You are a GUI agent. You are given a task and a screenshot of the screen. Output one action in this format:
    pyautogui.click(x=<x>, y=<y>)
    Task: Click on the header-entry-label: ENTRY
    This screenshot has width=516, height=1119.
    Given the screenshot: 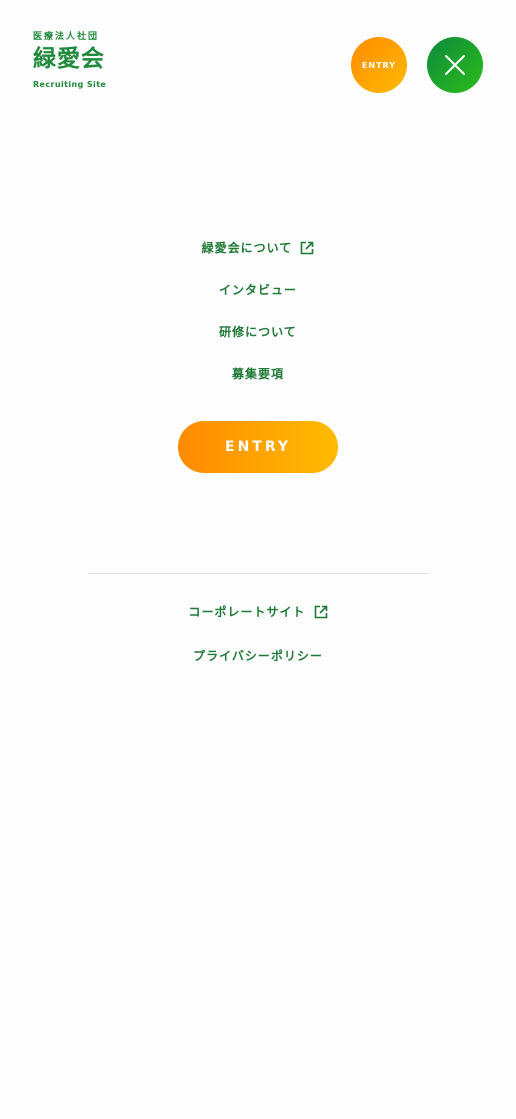 What is the action you would take?
    pyautogui.click(x=379, y=65)
    